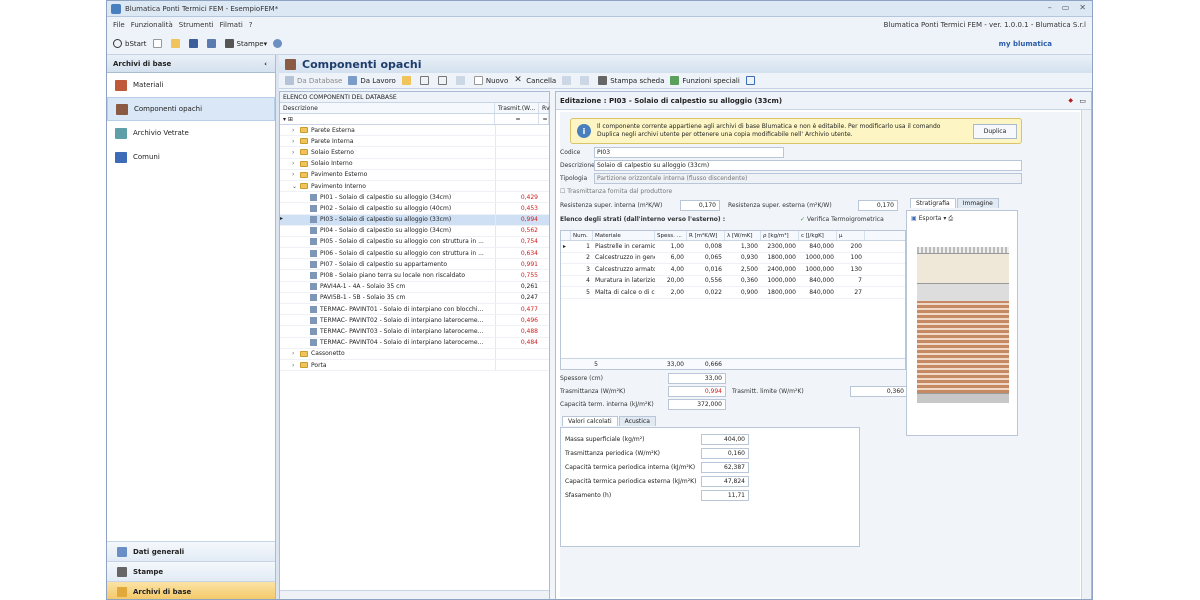 The width and height of the screenshot is (1200, 600). Describe the element at coordinates (977, 203) in the screenshot. I see `tab-immagine: Immagine` at that location.